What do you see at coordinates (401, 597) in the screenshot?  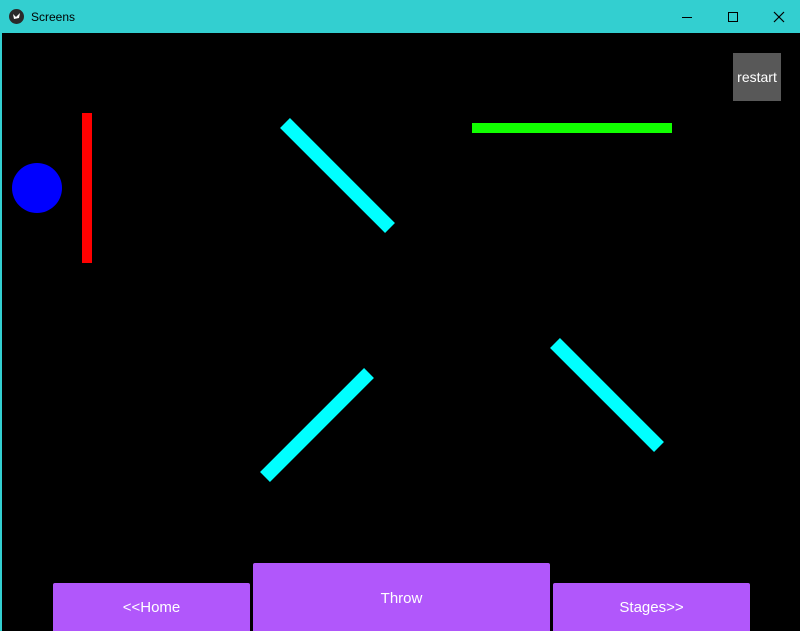 I see `throw-button: Throw` at bounding box center [401, 597].